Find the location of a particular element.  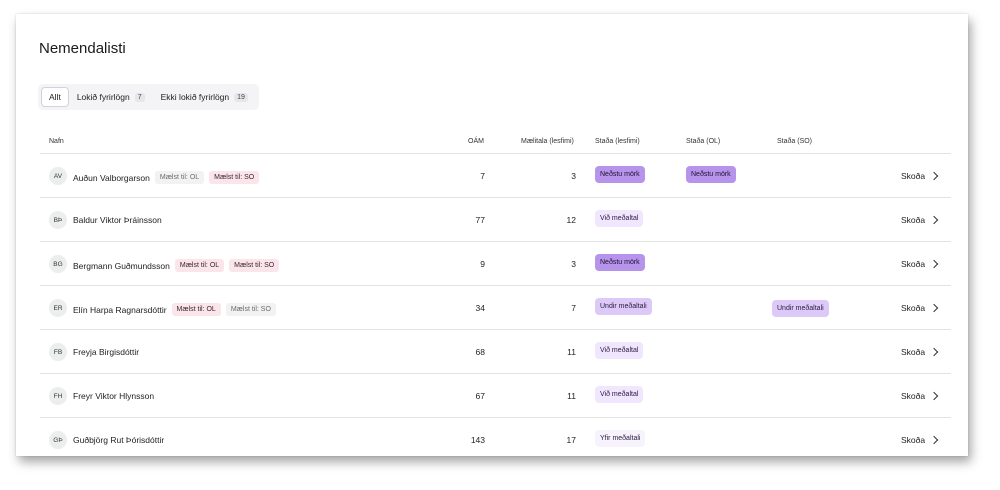

tab-completed-count: 7 is located at coordinates (139, 97).